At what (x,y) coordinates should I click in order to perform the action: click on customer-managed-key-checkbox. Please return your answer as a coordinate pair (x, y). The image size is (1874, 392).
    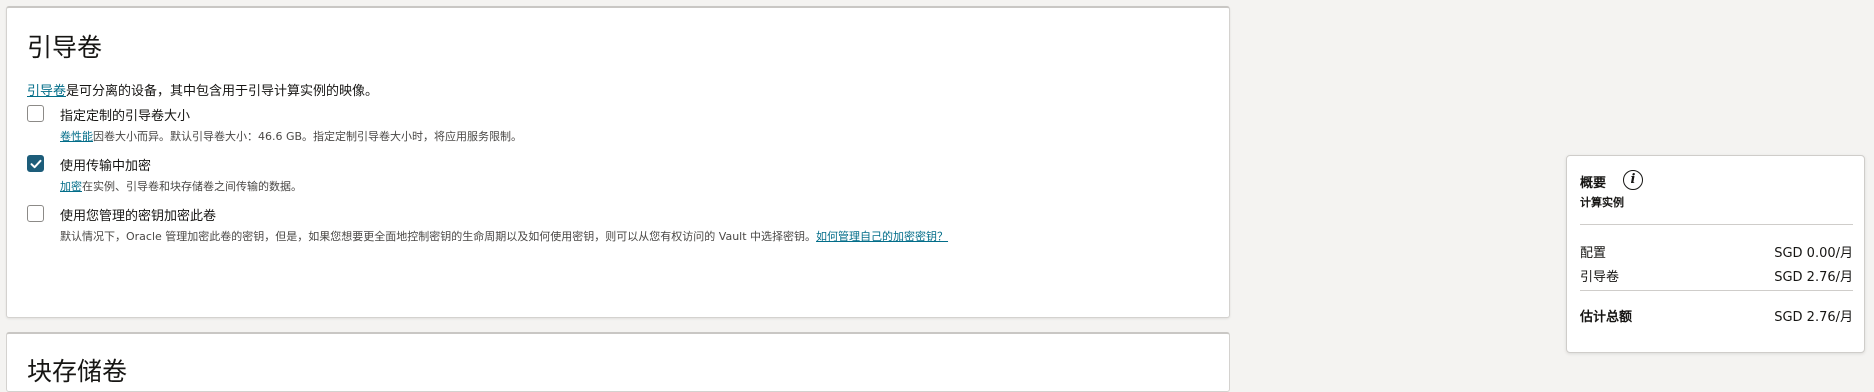
    Looking at the image, I should click on (35, 213).